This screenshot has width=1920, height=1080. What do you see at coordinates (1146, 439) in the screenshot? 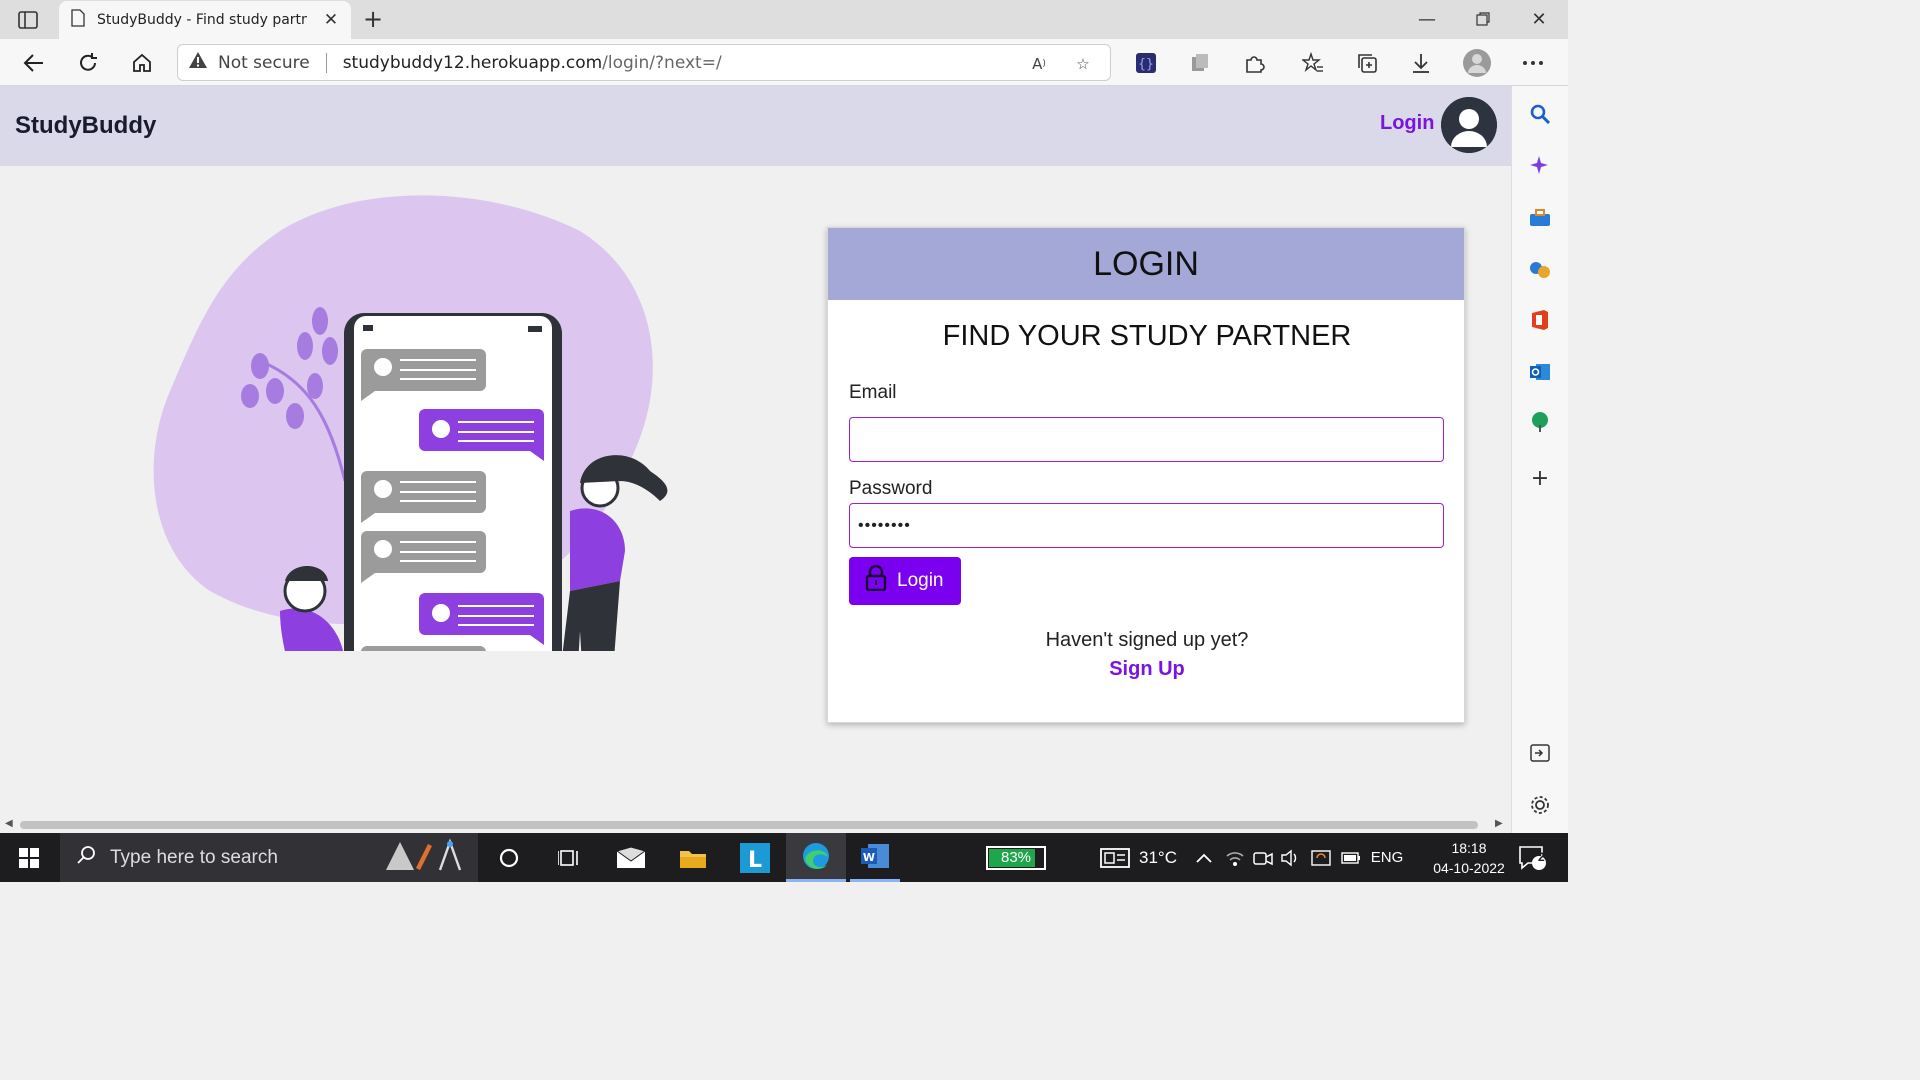
I see `email-field` at bounding box center [1146, 439].